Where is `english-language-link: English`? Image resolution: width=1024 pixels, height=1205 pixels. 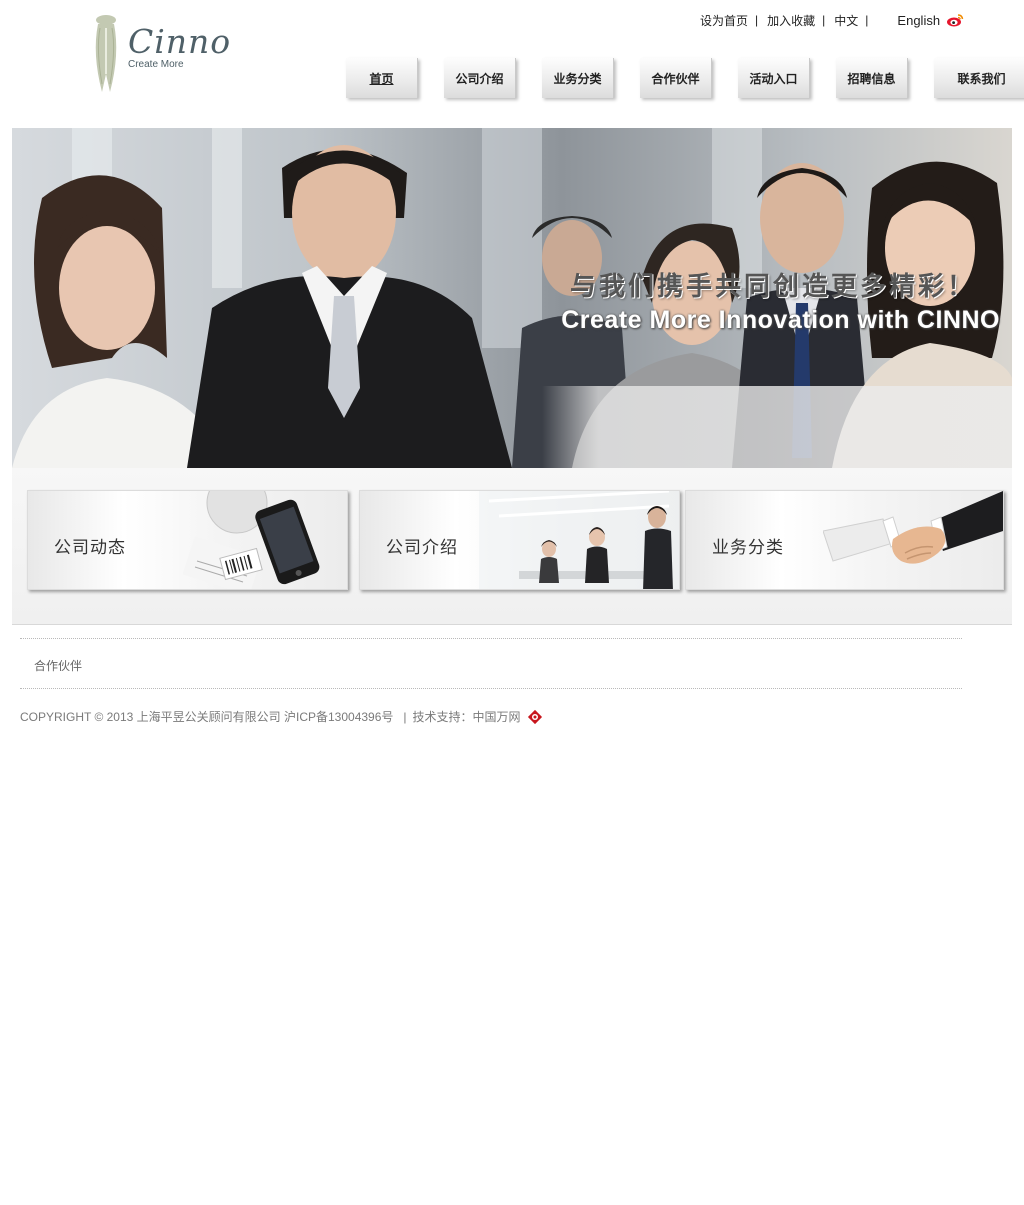
english-language-link: English is located at coordinates (918, 20).